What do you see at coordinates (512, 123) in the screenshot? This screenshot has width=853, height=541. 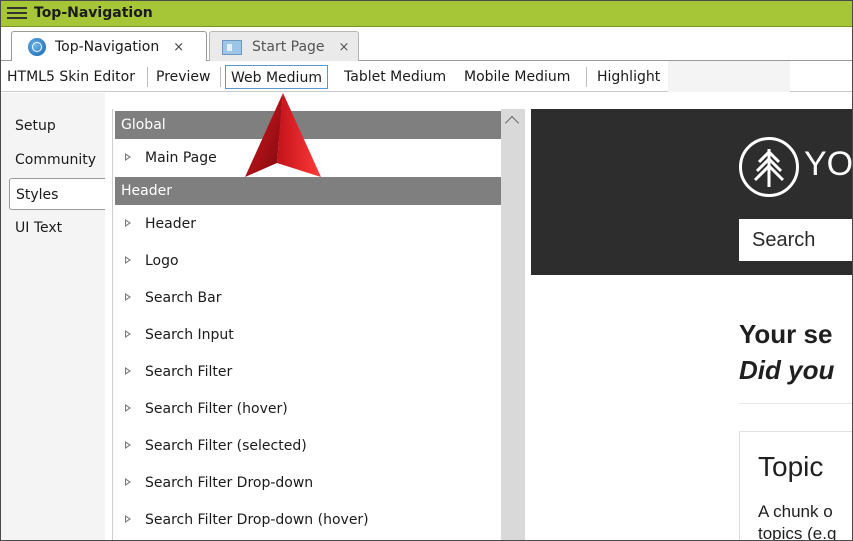 I see `scroll-up-icon` at bounding box center [512, 123].